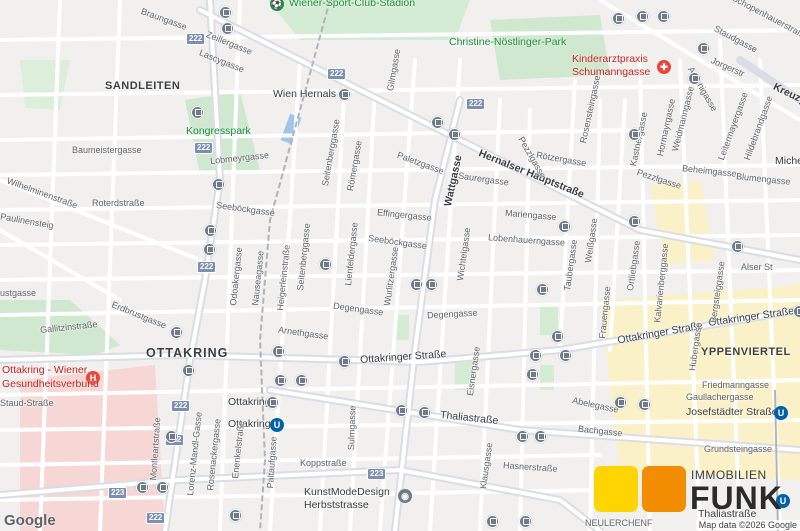 Image resolution: width=800 pixels, height=531 pixels. I want to click on street-label: Staud-Straße, so click(27, 403).